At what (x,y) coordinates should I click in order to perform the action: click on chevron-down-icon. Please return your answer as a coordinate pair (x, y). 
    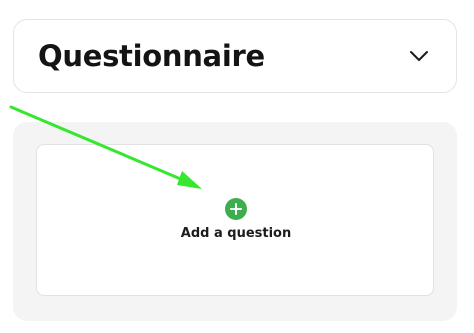
    Looking at the image, I should click on (419, 56).